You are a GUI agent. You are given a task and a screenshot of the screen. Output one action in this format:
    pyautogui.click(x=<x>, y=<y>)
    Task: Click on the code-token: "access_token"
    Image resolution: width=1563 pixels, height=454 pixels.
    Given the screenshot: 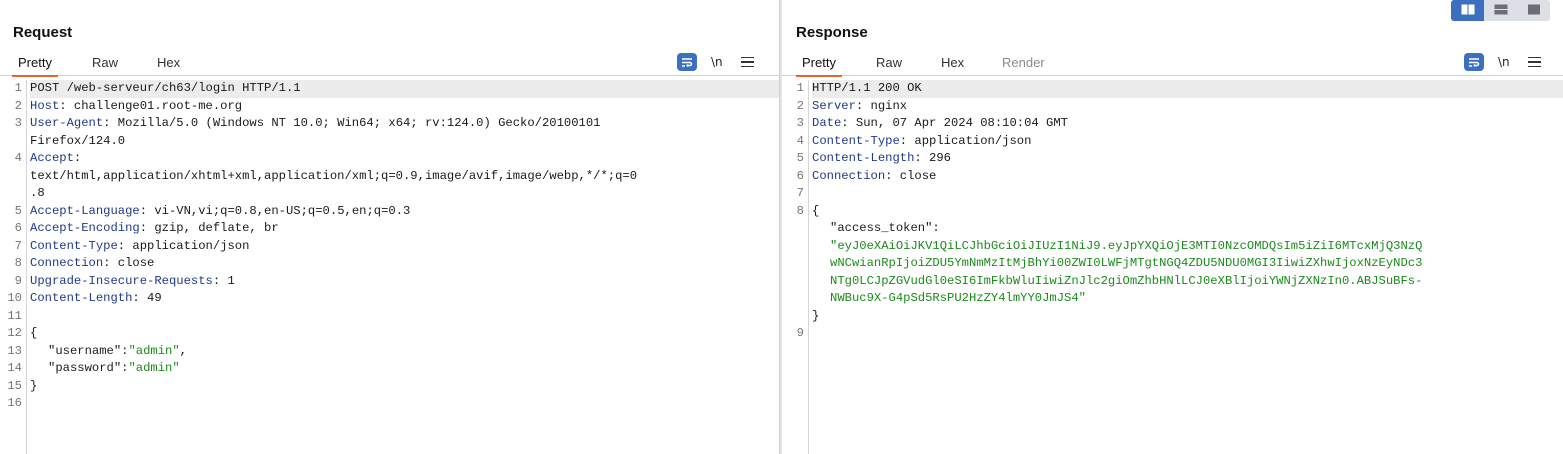 What is the action you would take?
    pyautogui.click(x=881, y=228)
    